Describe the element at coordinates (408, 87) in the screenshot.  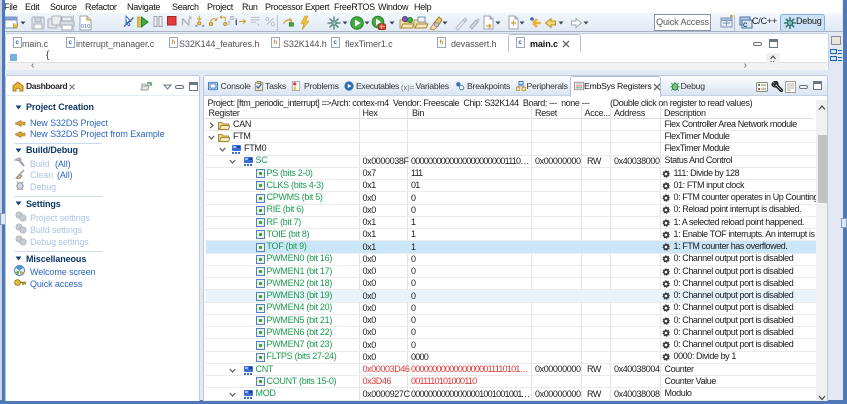
I see `svg-text: (x)=` at that location.